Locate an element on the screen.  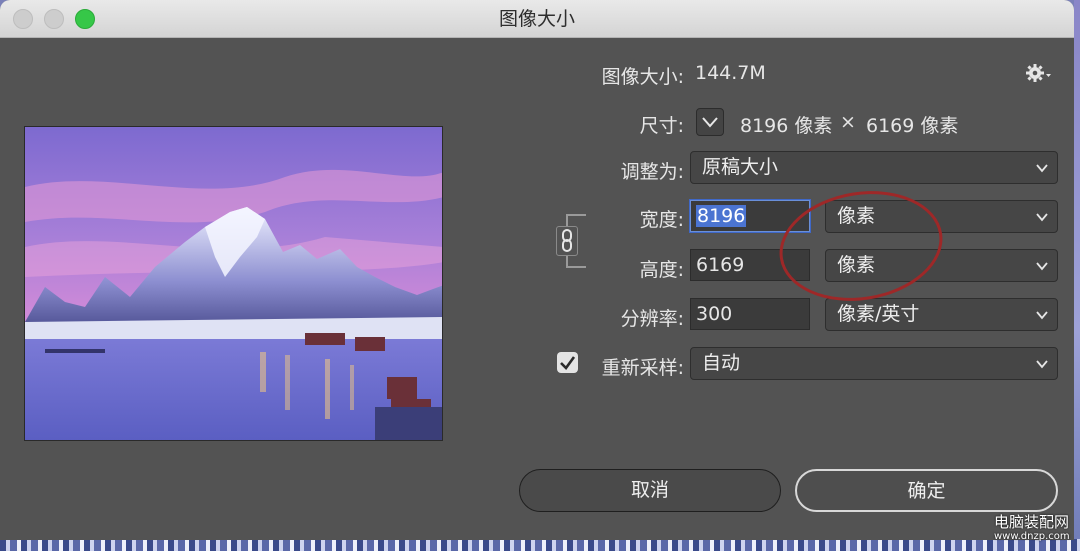
checkmark-icon is located at coordinates (568, 363).